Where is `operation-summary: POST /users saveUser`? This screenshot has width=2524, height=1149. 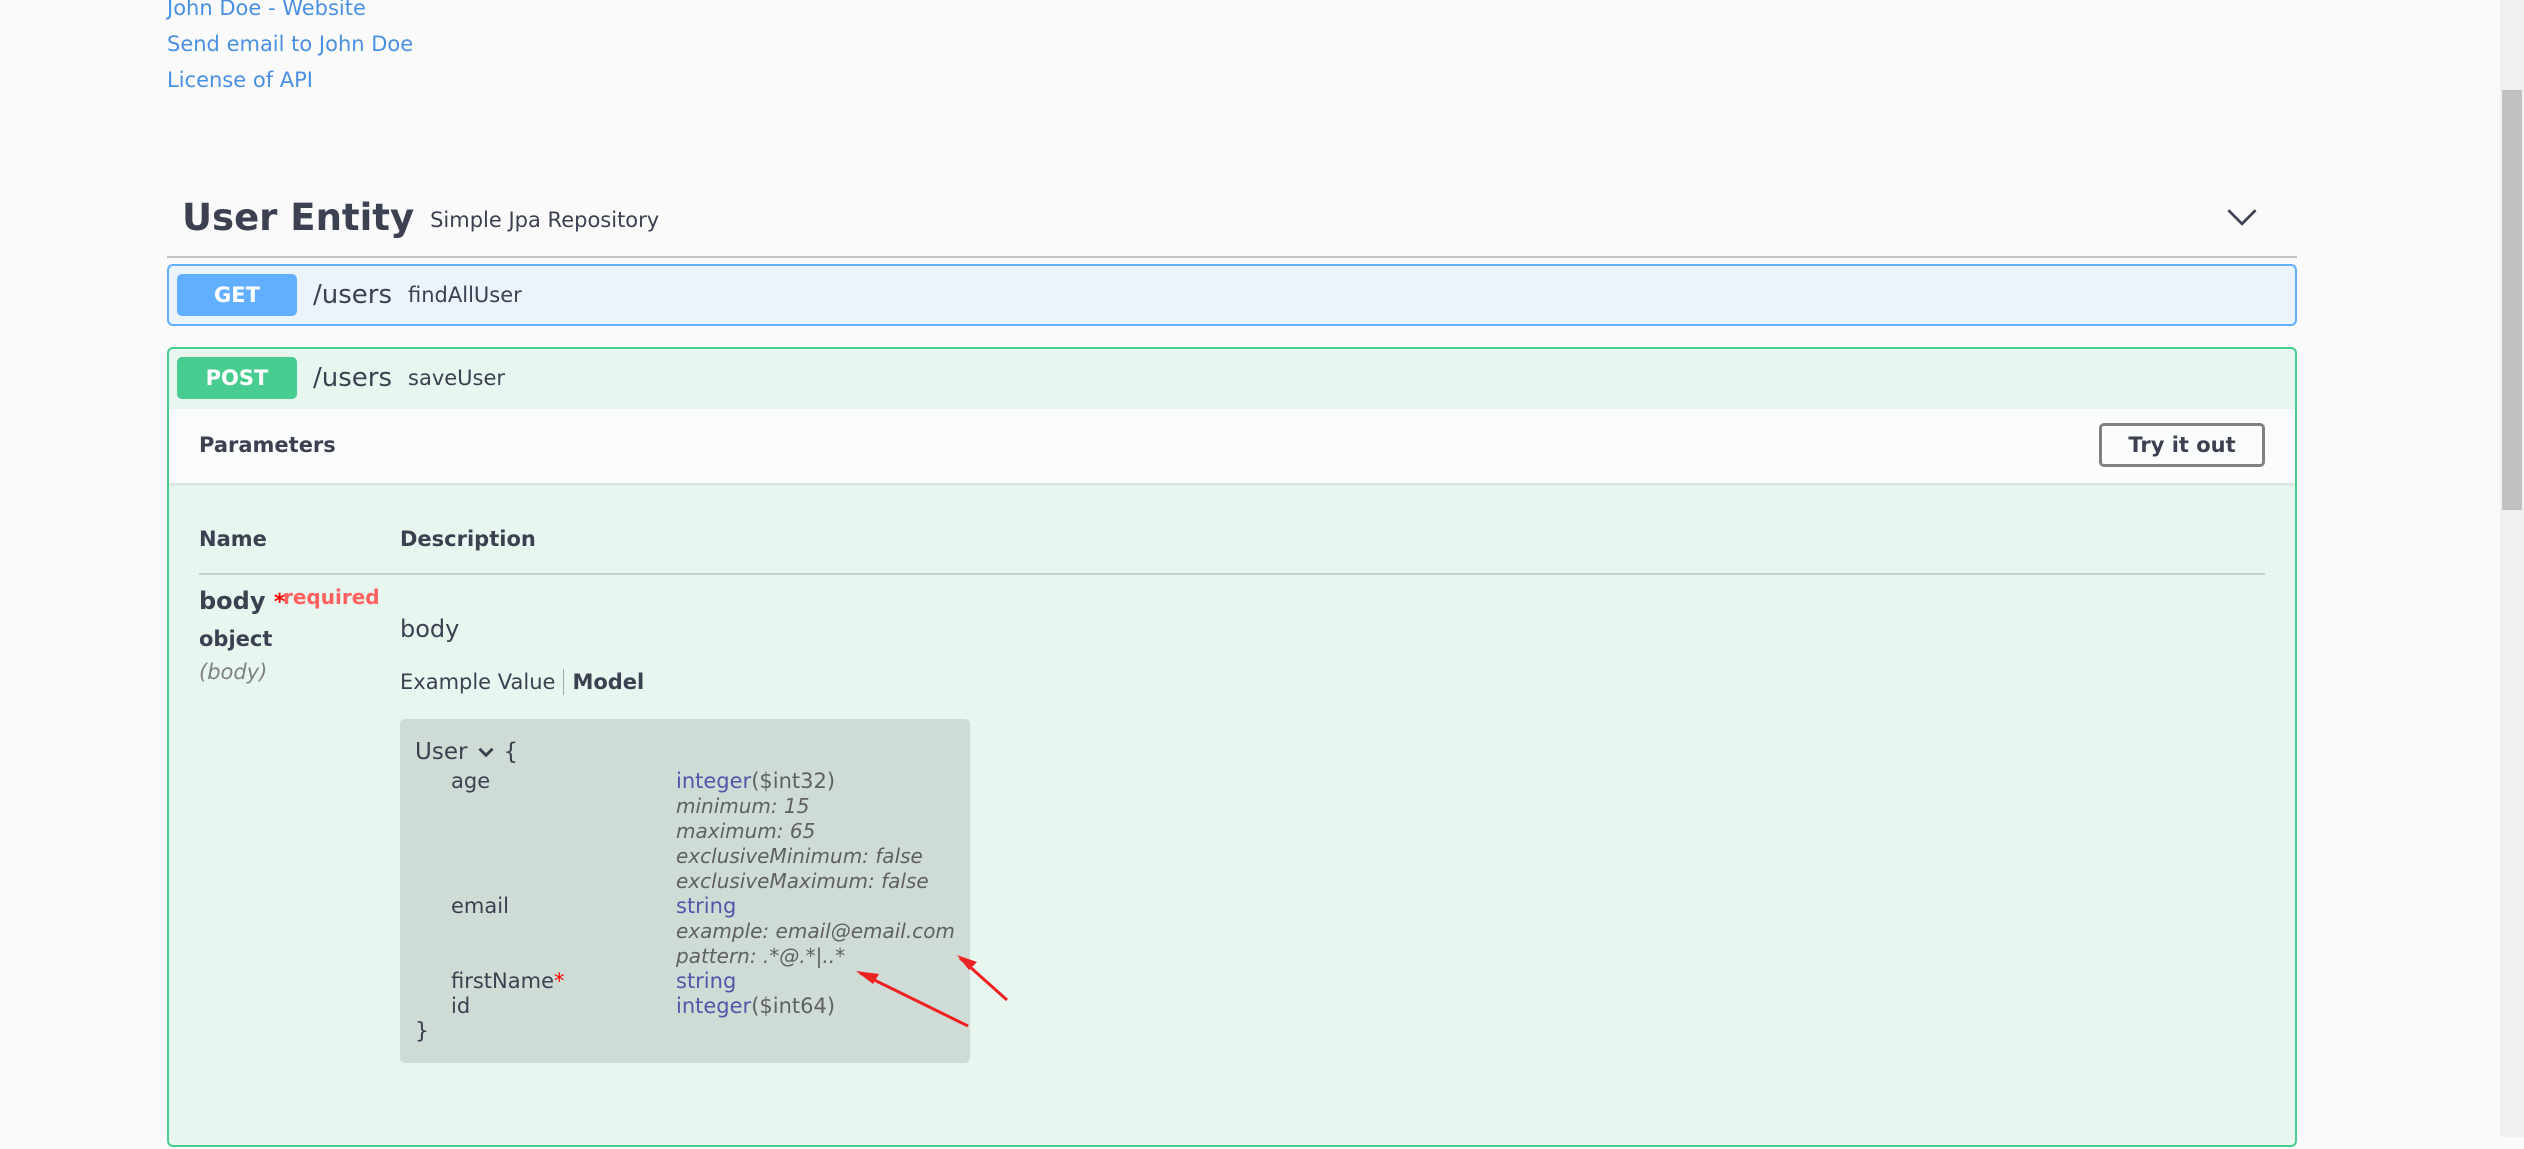 operation-summary: POST /users saveUser is located at coordinates (1232, 378).